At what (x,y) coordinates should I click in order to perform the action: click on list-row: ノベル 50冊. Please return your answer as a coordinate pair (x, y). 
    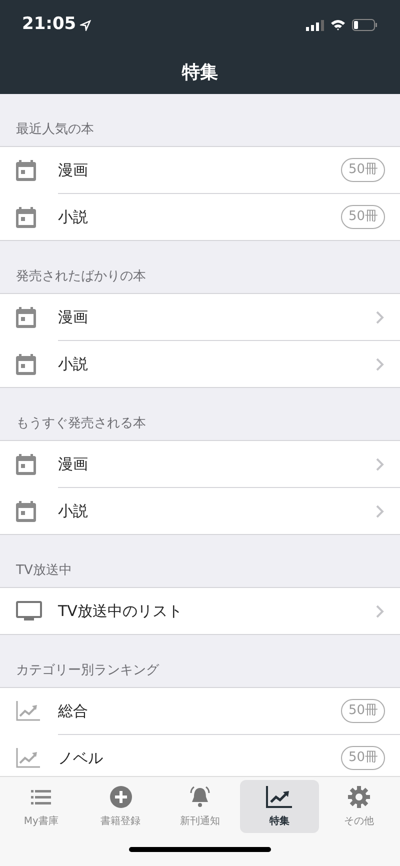
    Looking at the image, I should click on (200, 755).